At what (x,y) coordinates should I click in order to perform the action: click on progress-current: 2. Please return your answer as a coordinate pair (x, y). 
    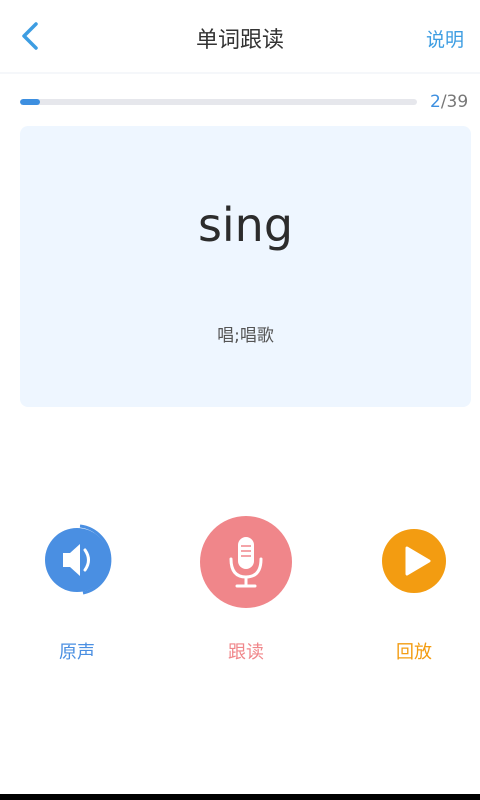
    Looking at the image, I should click on (435, 102).